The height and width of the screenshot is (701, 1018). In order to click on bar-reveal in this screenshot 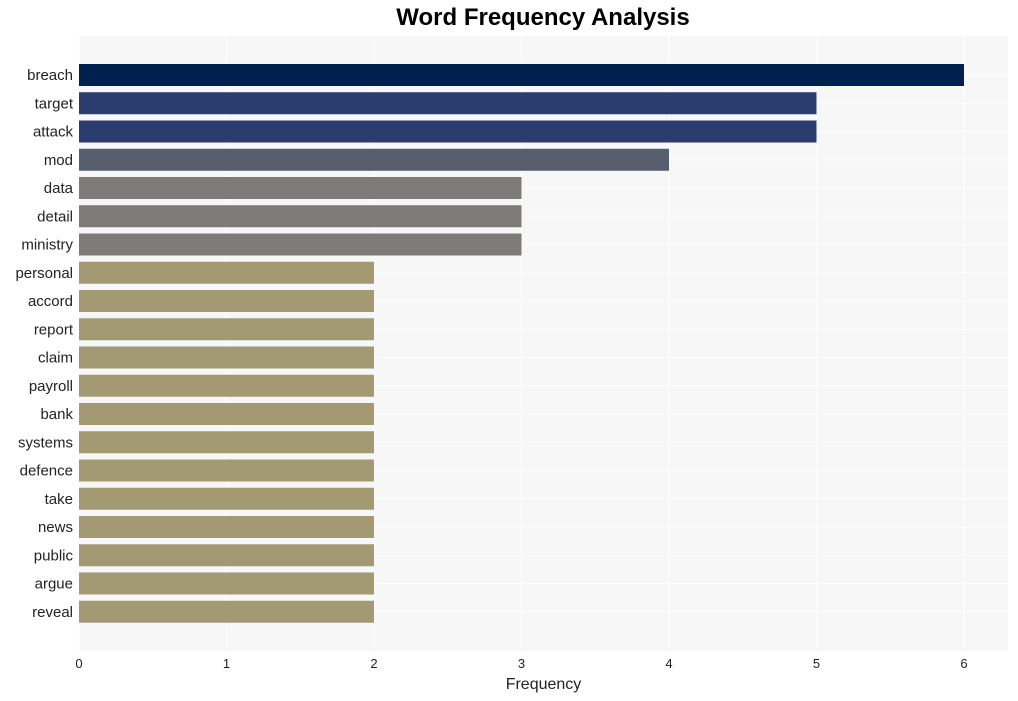, I will do `click(226, 611)`.